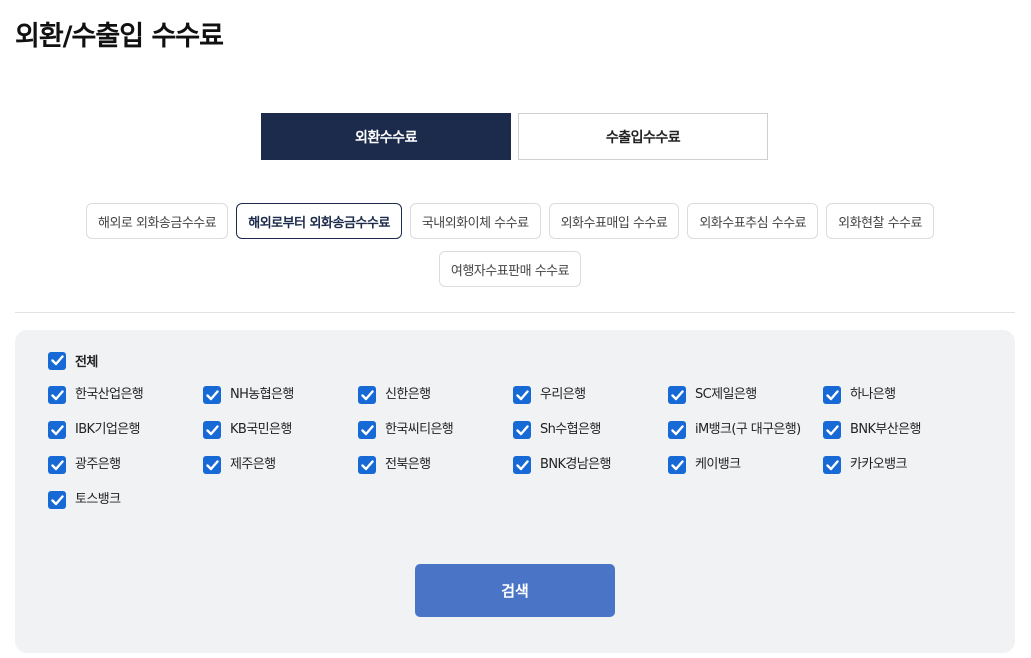  What do you see at coordinates (643, 136) in the screenshot?
I see `tab-import-export-fees: 수출입수수료` at bounding box center [643, 136].